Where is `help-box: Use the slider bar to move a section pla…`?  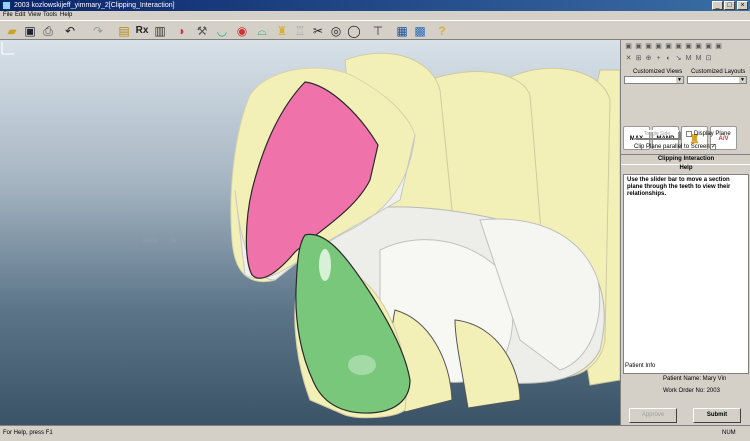 help-box: Use the slider bar to move a section pla… is located at coordinates (686, 274).